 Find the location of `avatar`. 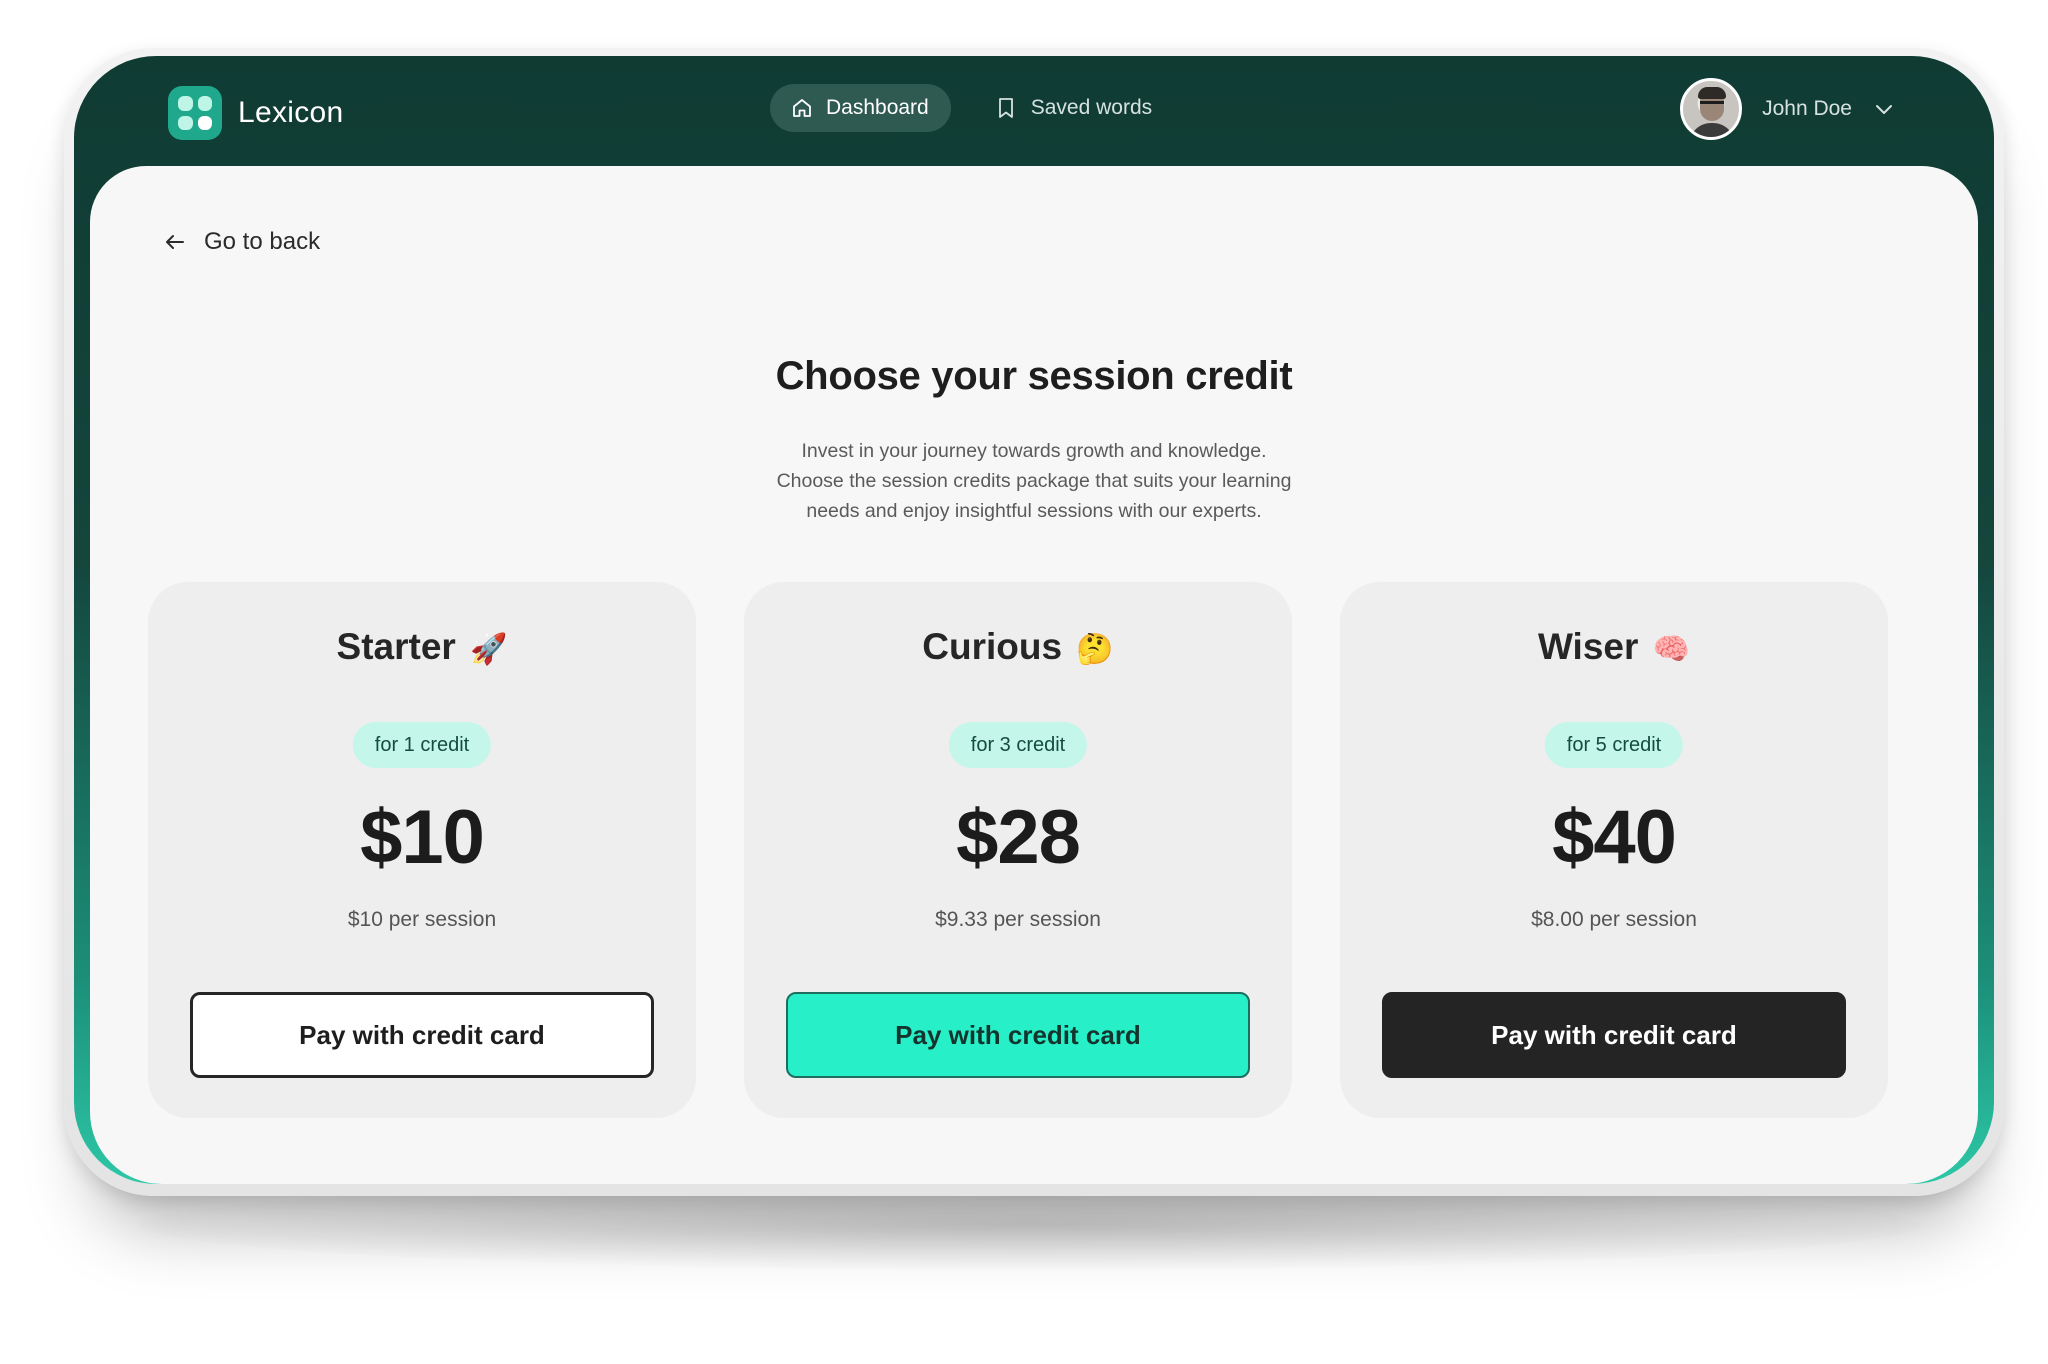

avatar is located at coordinates (1711, 109).